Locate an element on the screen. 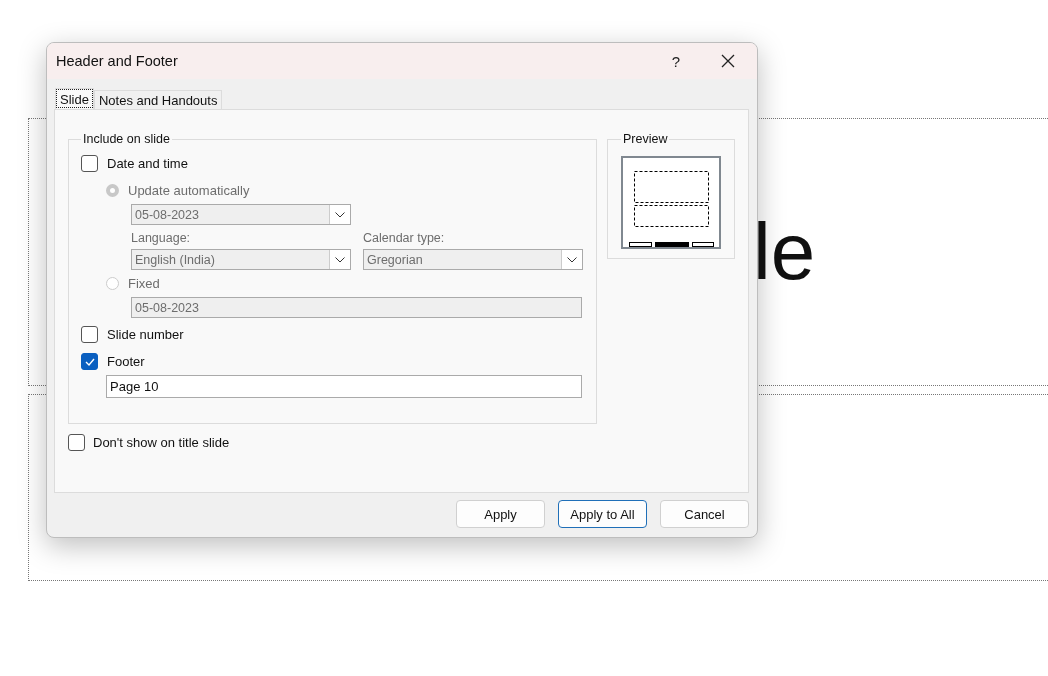 The width and height of the screenshot is (1048, 676). help-button: ? is located at coordinates (676, 61).